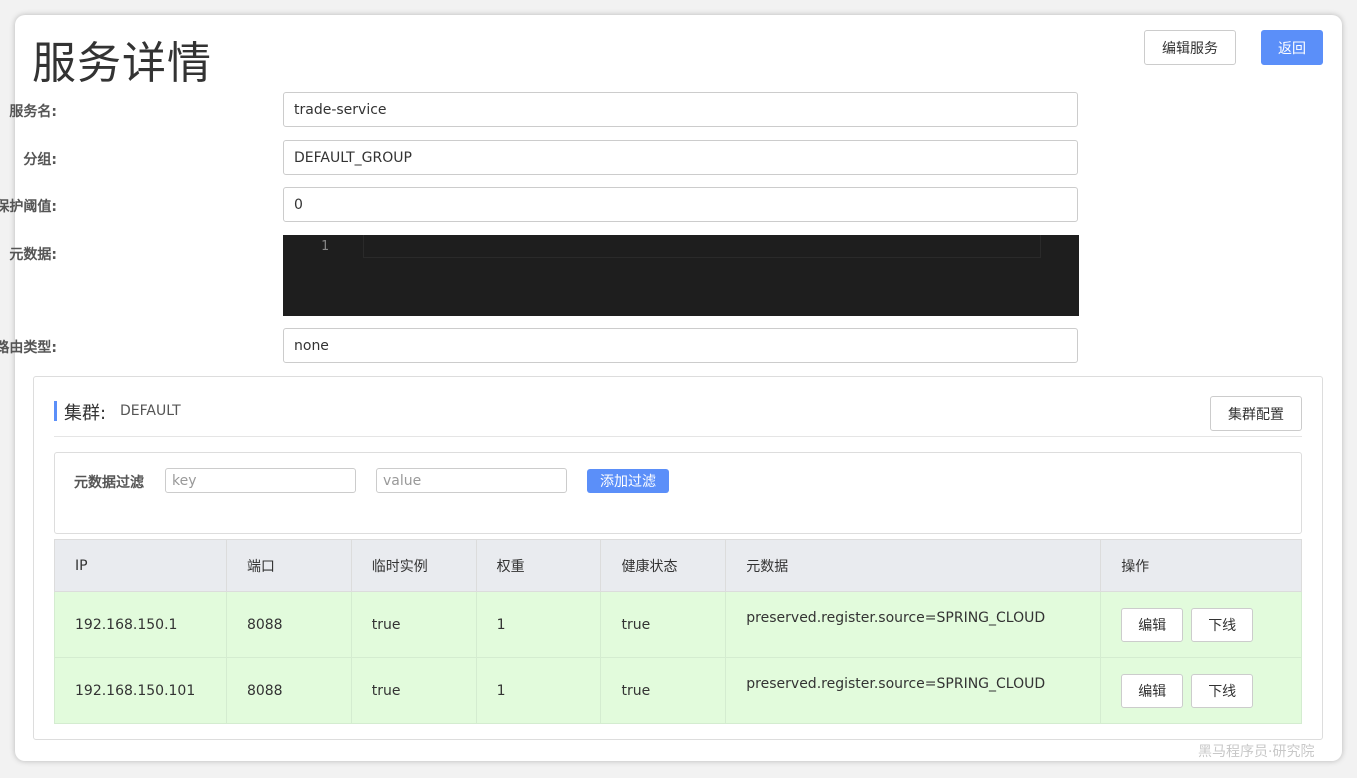  Describe the element at coordinates (55, 411) in the screenshot. I see `cluster-accent-bar` at that location.